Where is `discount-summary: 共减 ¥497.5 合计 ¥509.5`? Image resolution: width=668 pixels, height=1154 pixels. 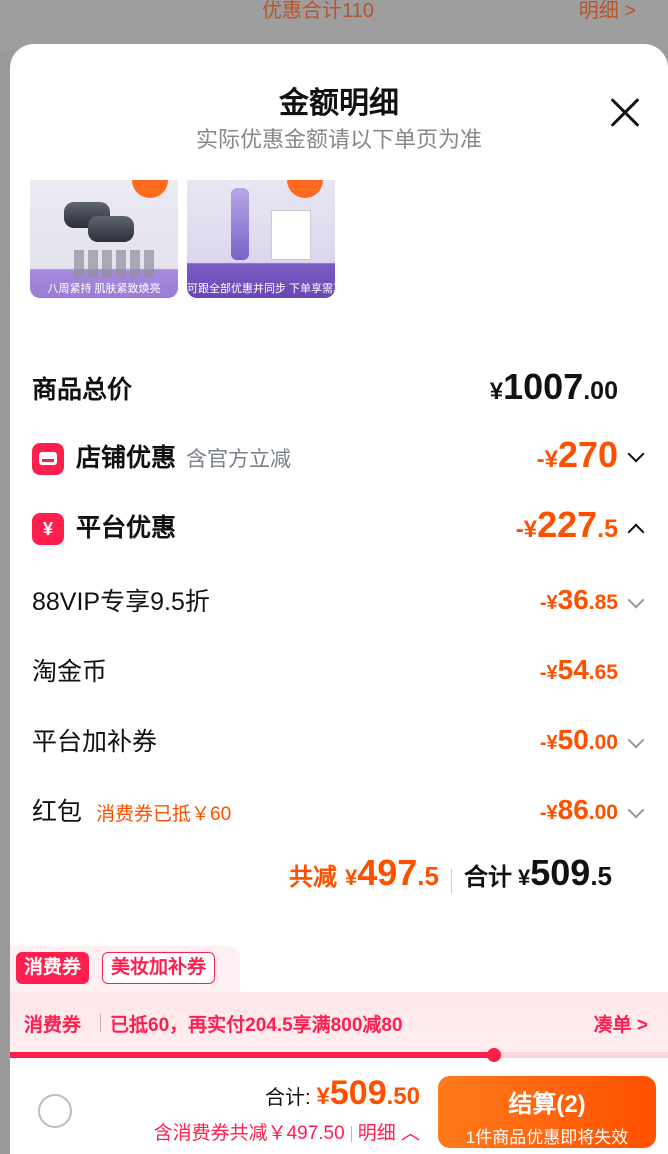
discount-summary: 共减 ¥497.5 合计 ¥509.5 is located at coordinates (450, 872).